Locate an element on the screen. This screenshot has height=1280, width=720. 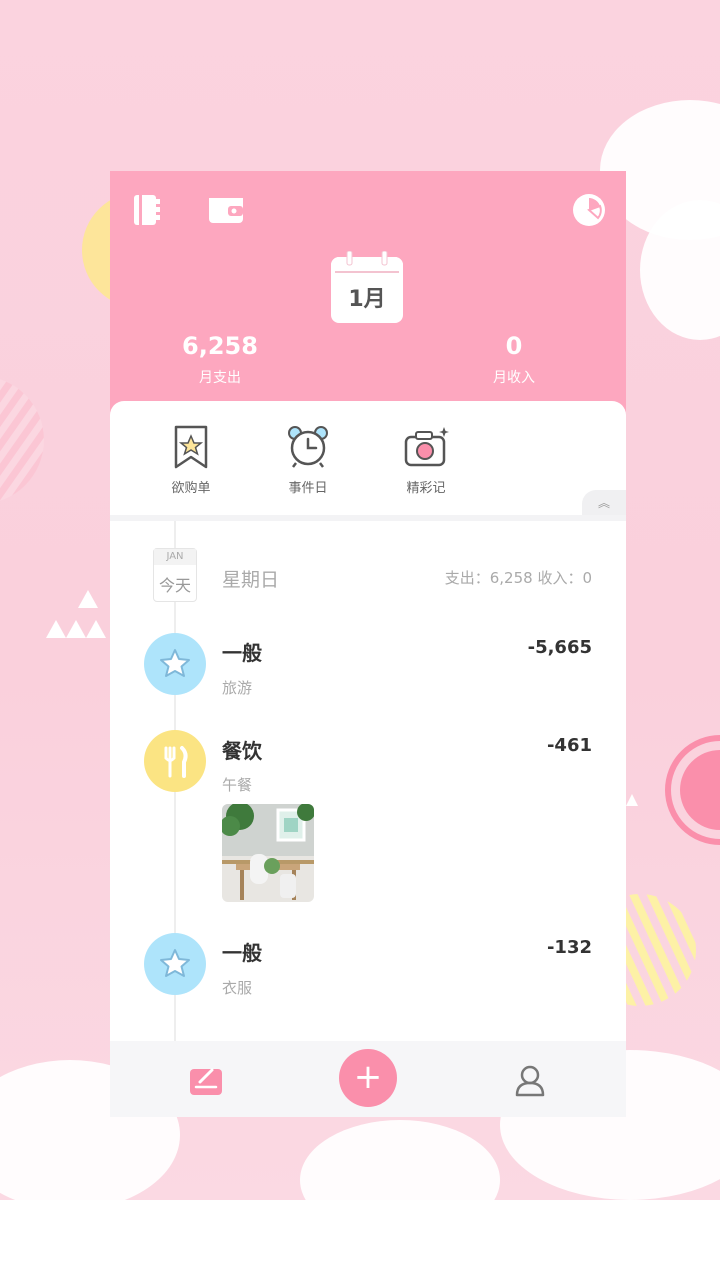
double-chevron-up-icon: ︽ is located at coordinates (603, 503).